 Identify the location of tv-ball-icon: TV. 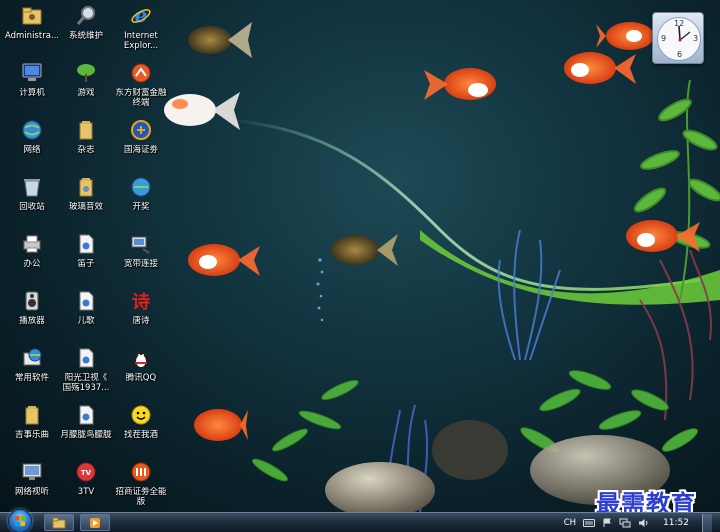
(86, 472).